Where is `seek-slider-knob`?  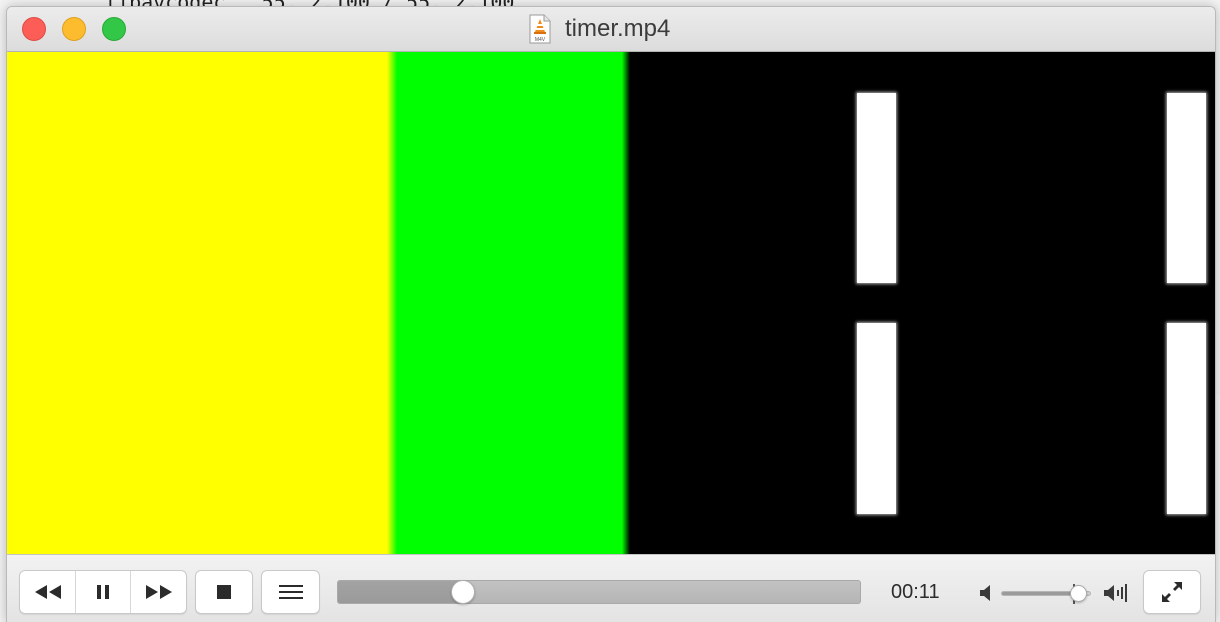 seek-slider-knob is located at coordinates (463, 592).